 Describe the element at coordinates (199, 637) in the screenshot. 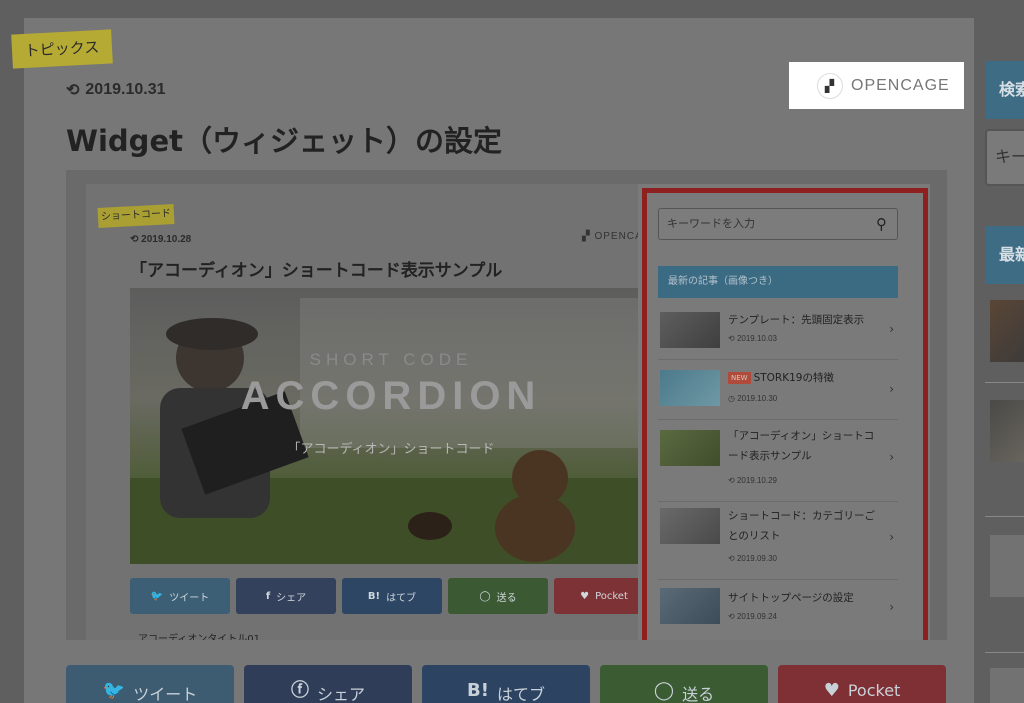

I see `screenshot-accordion-title: アコーディオンタイトル01` at that location.